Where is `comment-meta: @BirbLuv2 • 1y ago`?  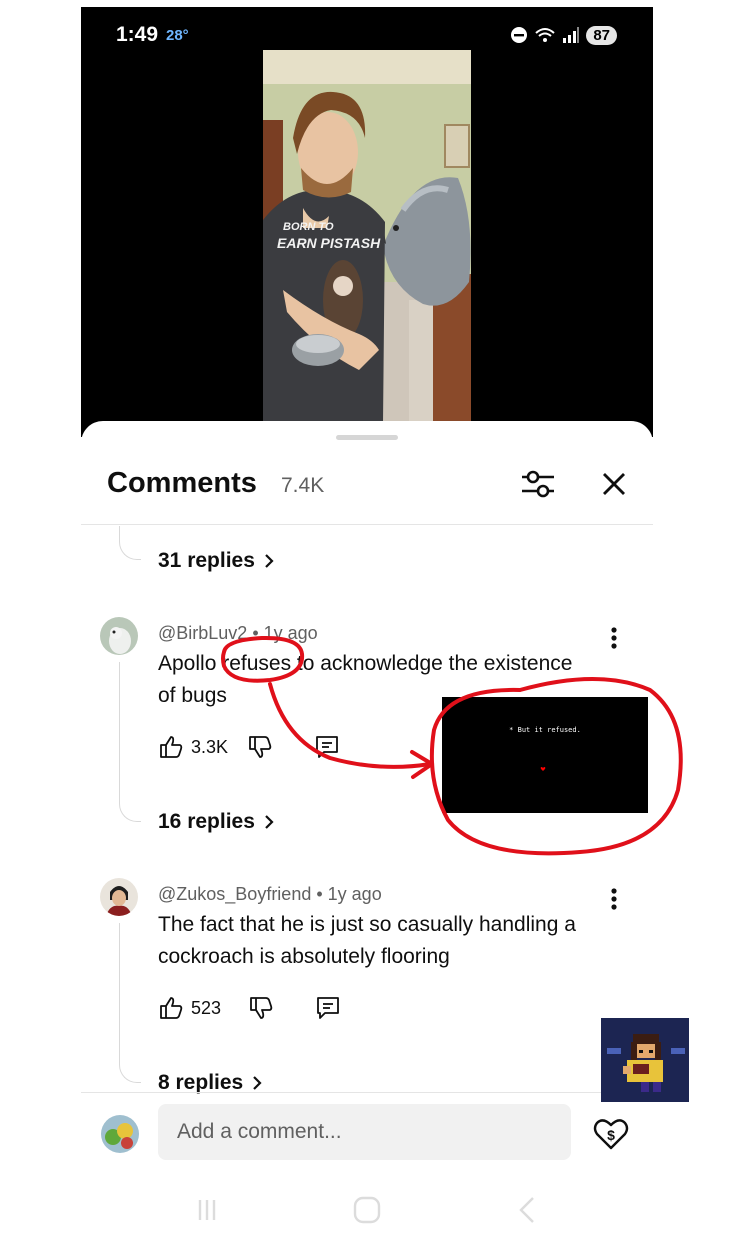 comment-meta: @BirbLuv2 • 1y ago is located at coordinates (238, 633).